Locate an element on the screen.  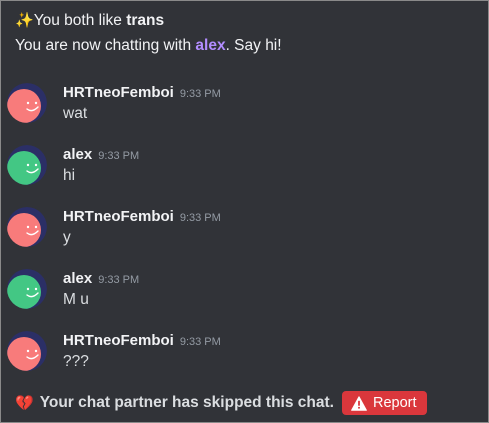
message: alex 9:33 PM hi is located at coordinates (244, 173).